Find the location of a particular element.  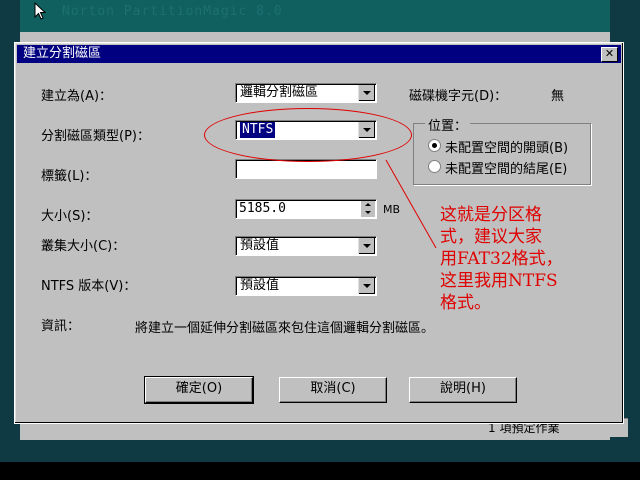

annotation-text: 这就是分区格 式，建议大家 用FAT32格式， 这里我用NTFS 格式。 is located at coordinates (520, 259).